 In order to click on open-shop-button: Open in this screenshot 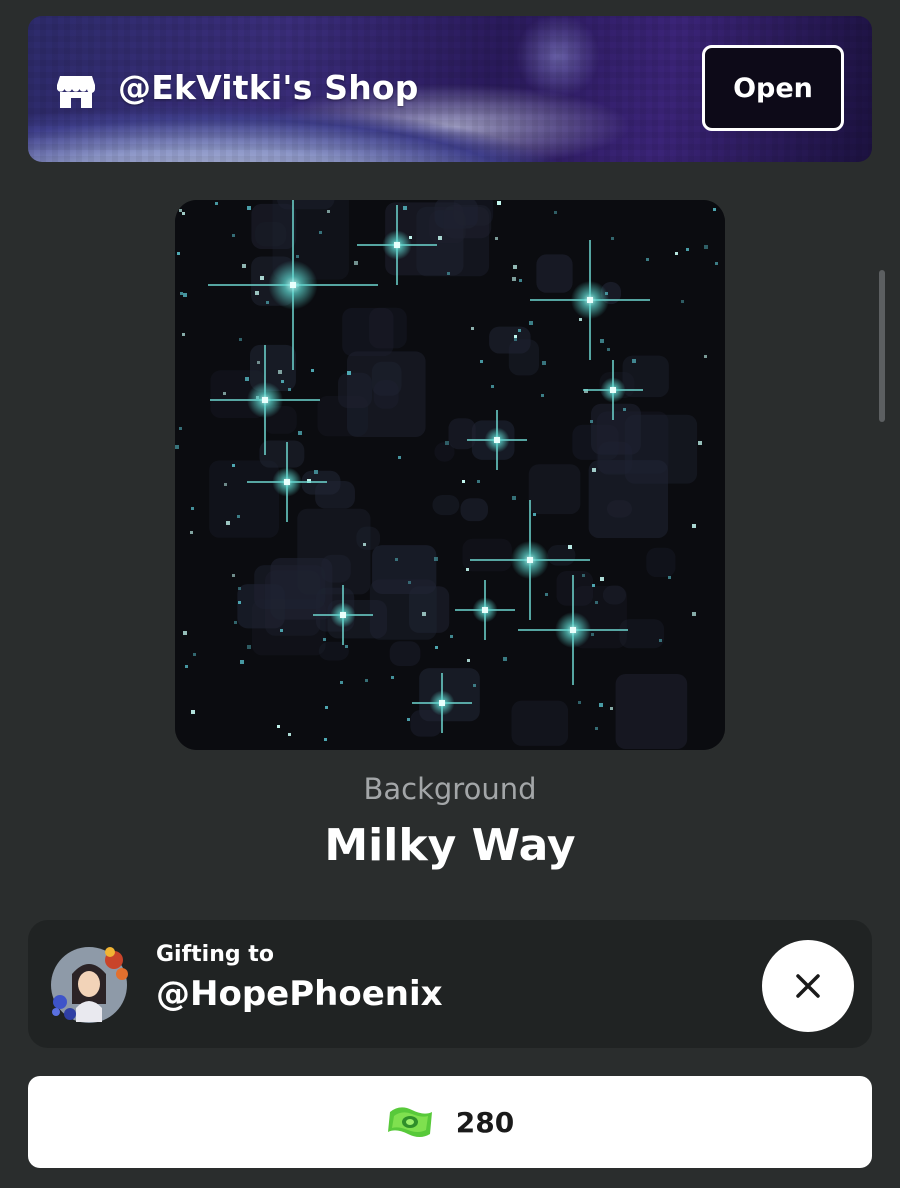, I will do `click(773, 88)`.